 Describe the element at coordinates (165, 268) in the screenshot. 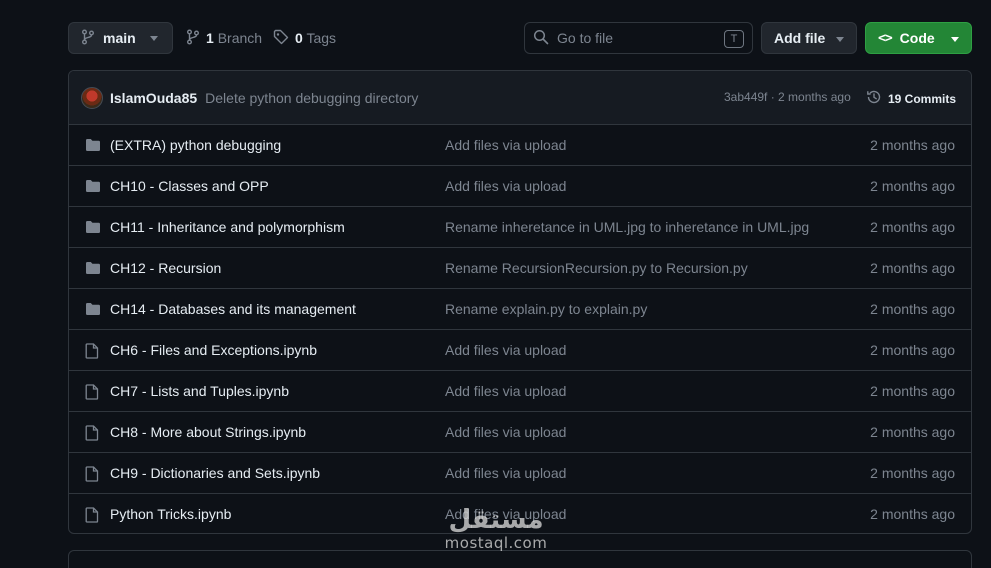

I see `file-name-link: CH12 - Recursion` at that location.